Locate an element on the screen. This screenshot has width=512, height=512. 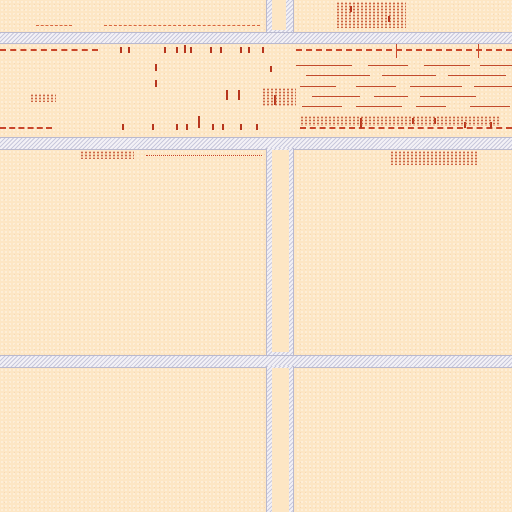
block-sw is located at coordinates (132, 440).